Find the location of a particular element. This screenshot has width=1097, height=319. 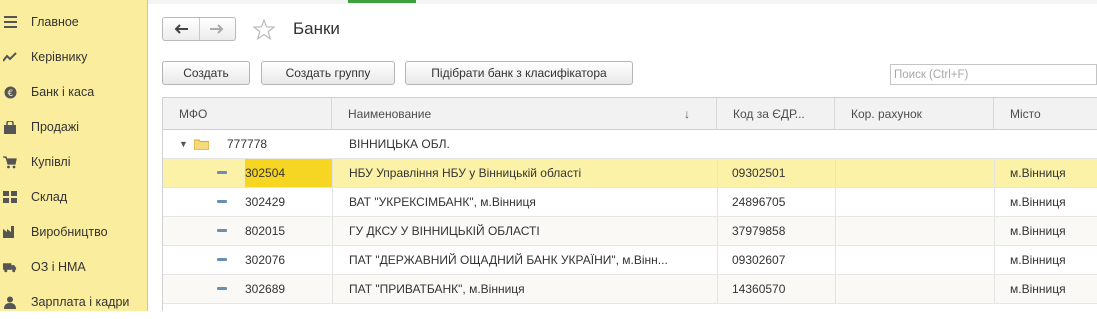

folder-icon is located at coordinates (201, 144).